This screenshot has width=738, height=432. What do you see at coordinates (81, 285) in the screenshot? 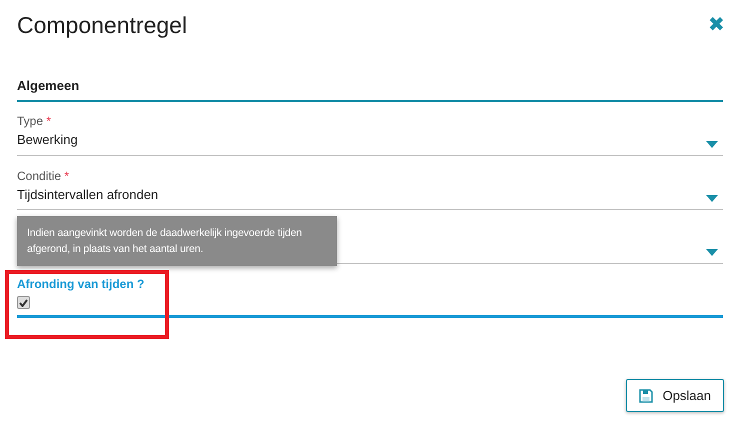
I see `field-label: Afronding van tijden ?` at bounding box center [81, 285].